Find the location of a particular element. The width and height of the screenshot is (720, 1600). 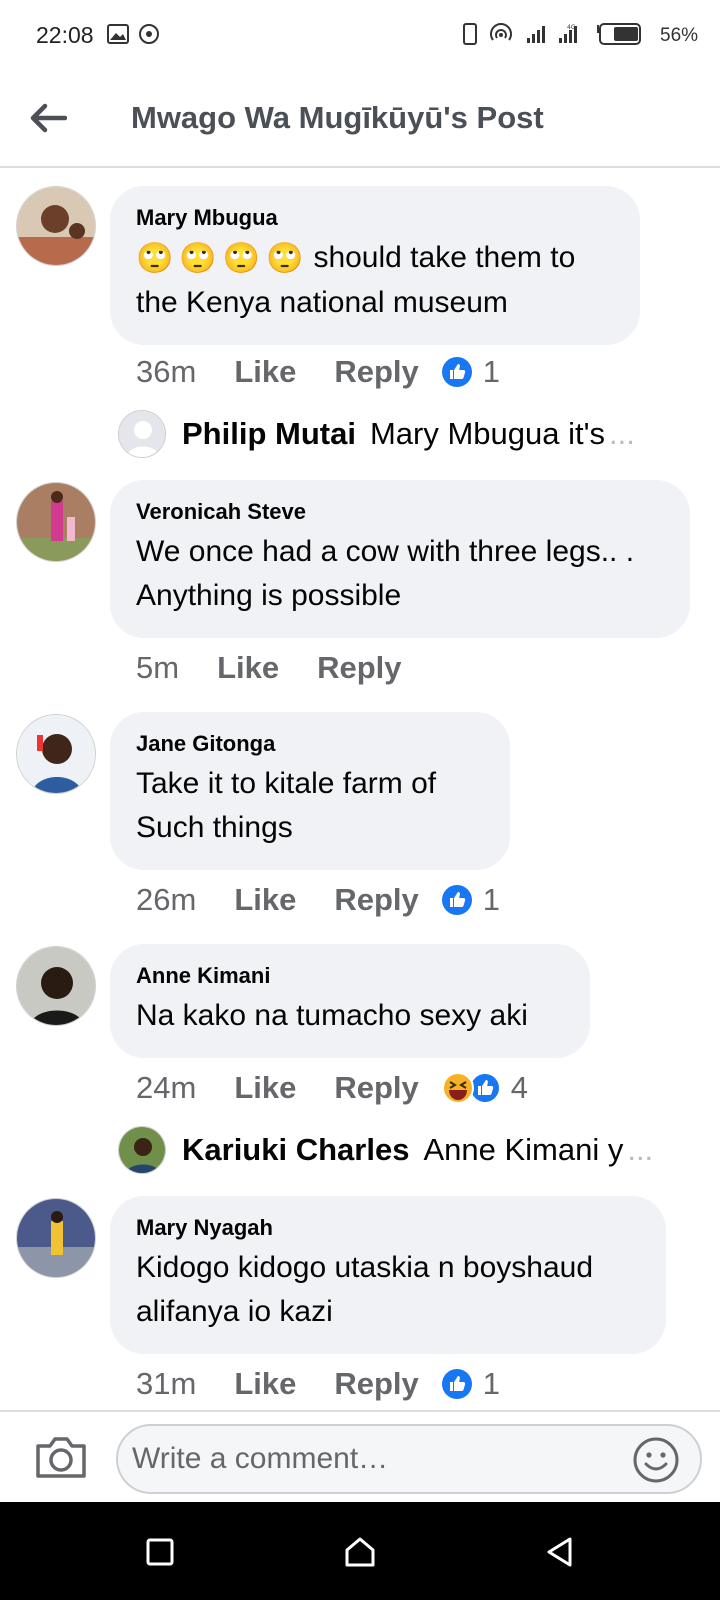

reply-author: Philip Mutai is located at coordinates (269, 434).